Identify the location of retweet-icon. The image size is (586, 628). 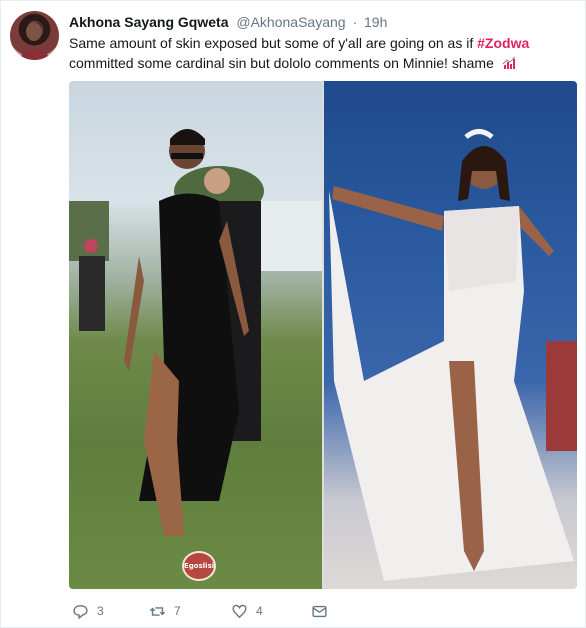
(157, 611).